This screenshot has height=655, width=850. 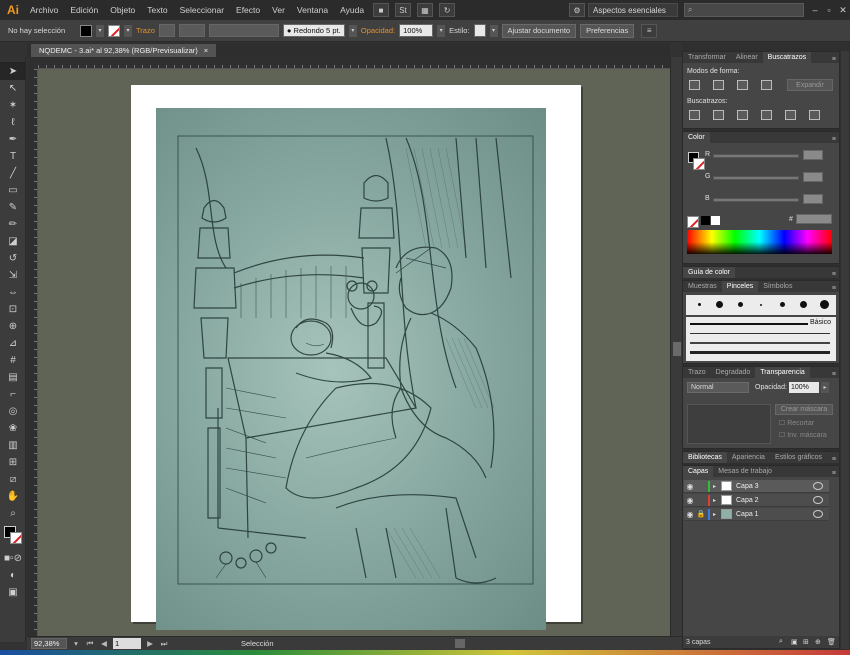 What do you see at coordinates (49, 643) in the screenshot?
I see `zoom-field: 92,38%` at bounding box center [49, 643].